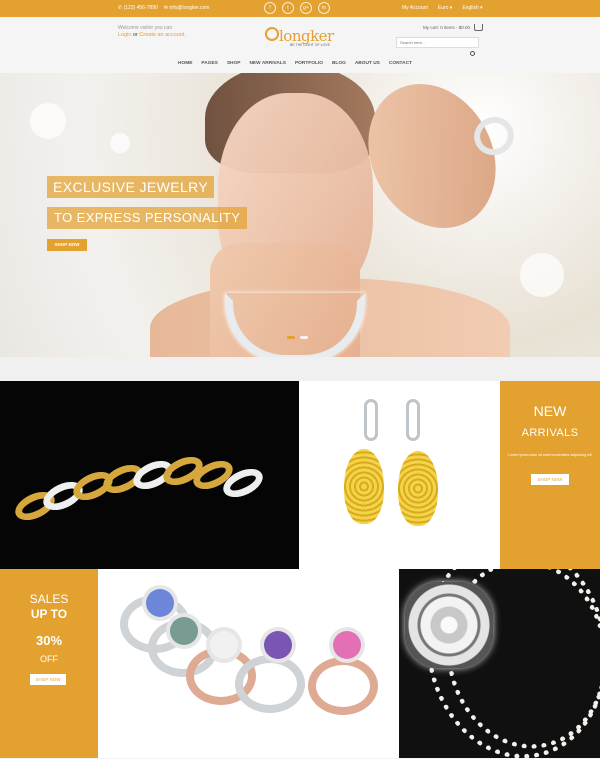  I want to click on phone-number: ✆ (123) 456-7890, so click(138, 8).